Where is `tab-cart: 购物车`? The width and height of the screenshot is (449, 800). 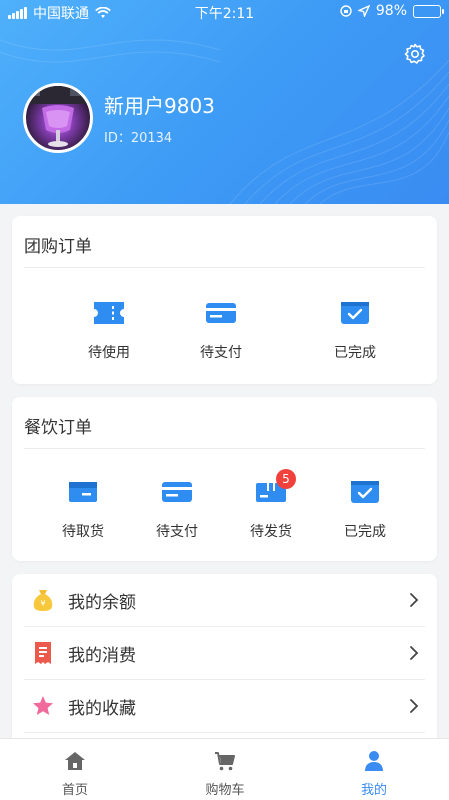
tab-cart: 购物车 is located at coordinates (225, 769).